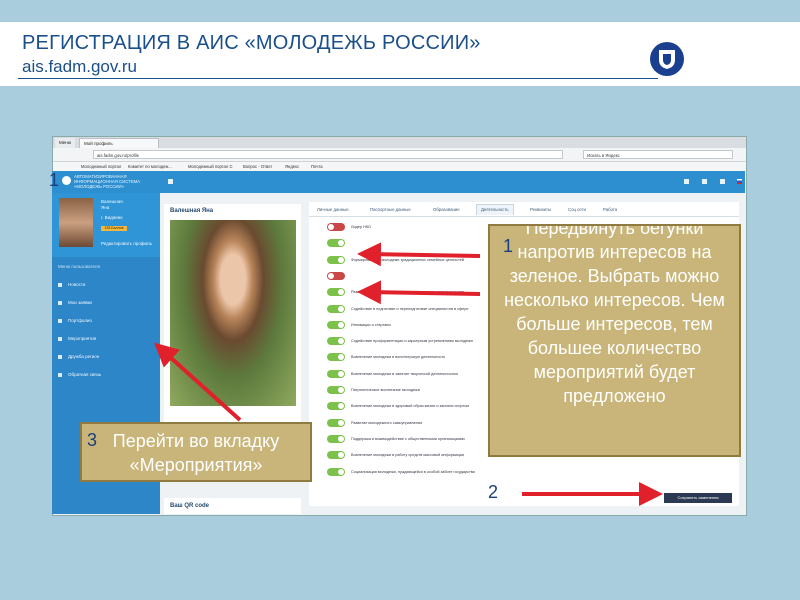 This screenshot has width=800, height=600. Describe the element at coordinates (493, 492) in the screenshot. I see `step-number-2: 2` at that location.